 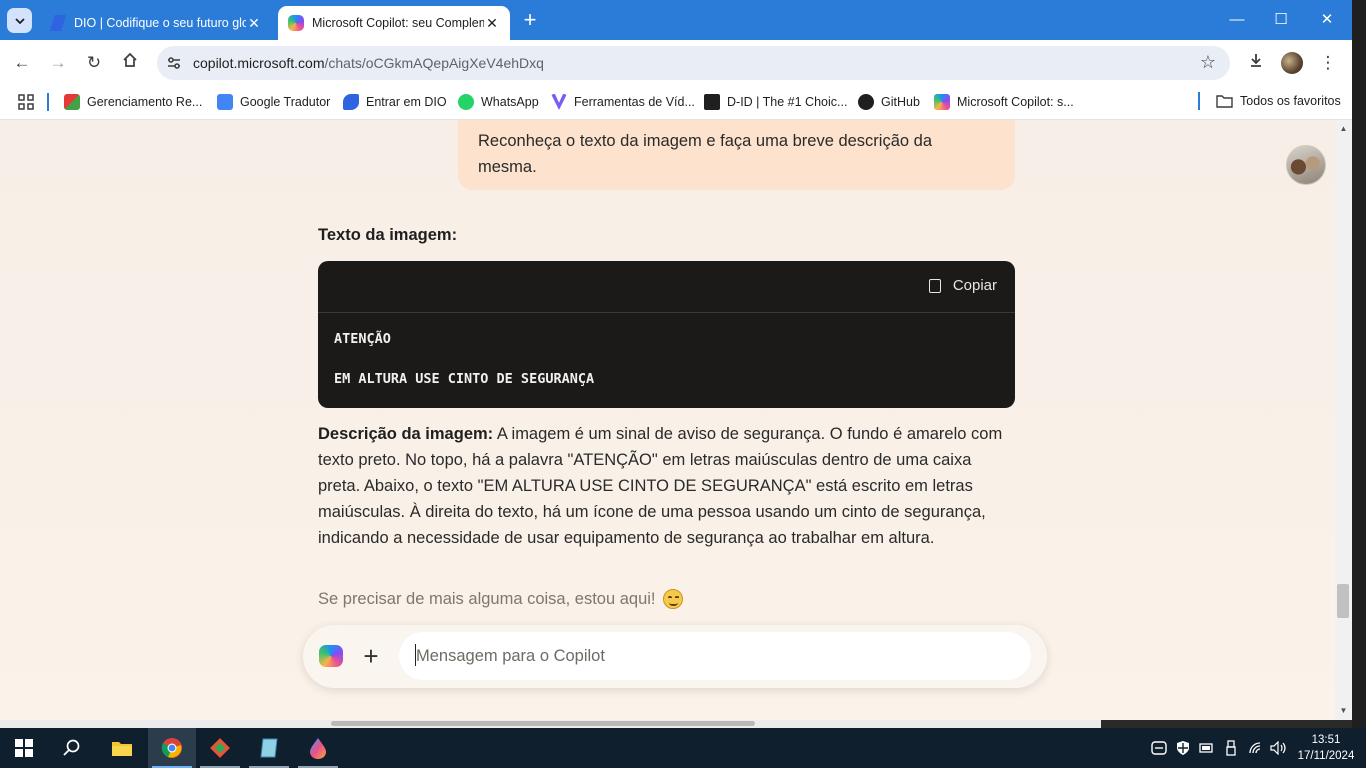 What do you see at coordinates (285, 102) in the screenshot?
I see `bookmark-label: Google Tradutor` at bounding box center [285, 102].